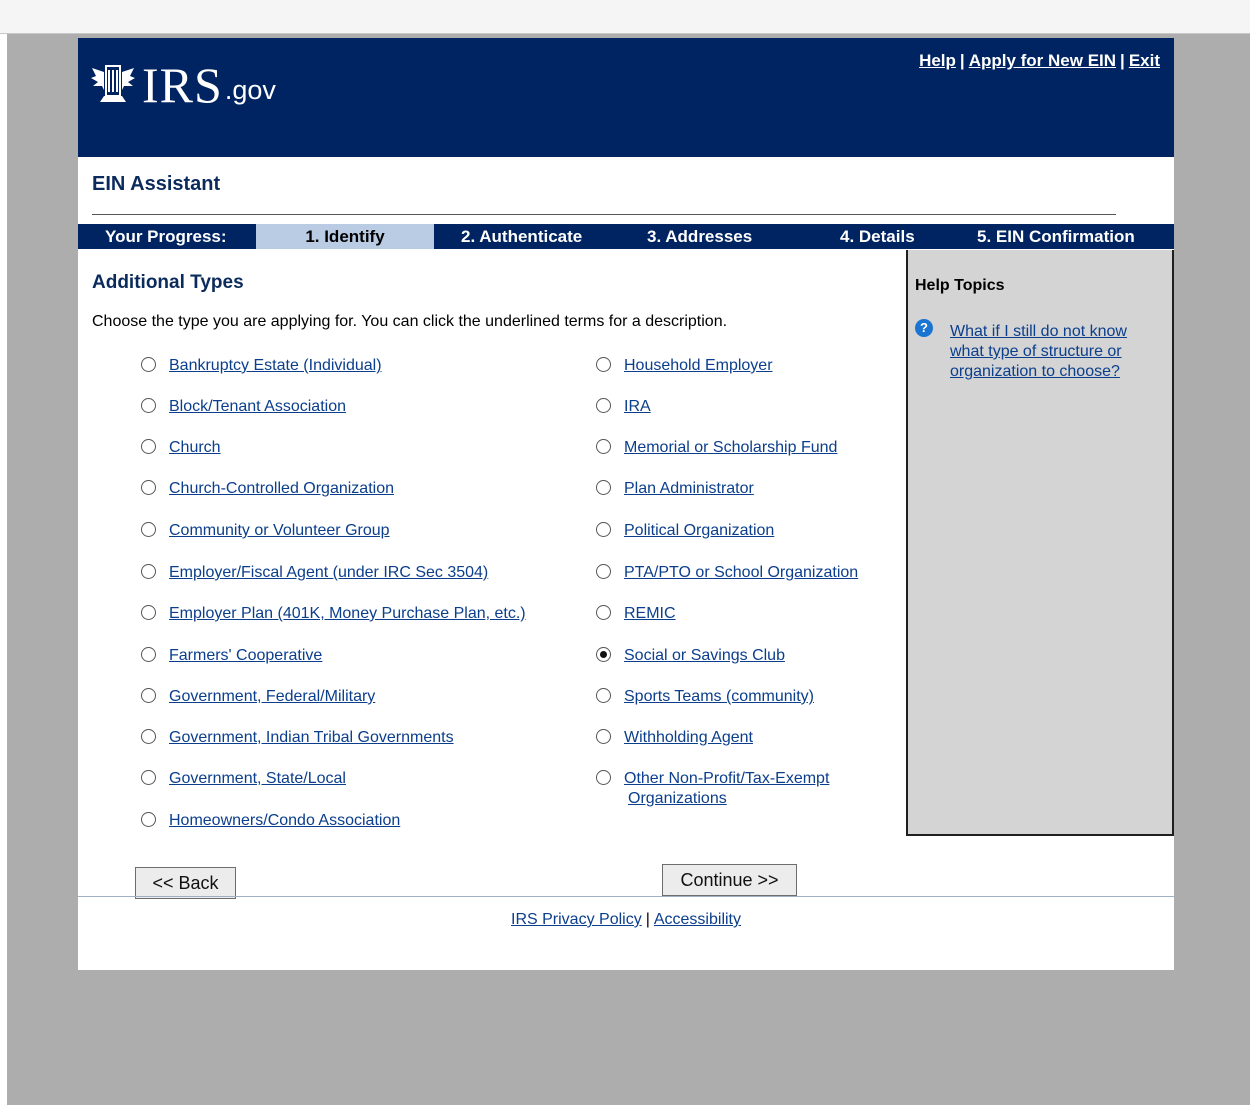 The image size is (1250, 1105). Describe the element at coordinates (924, 328) in the screenshot. I see `question-circle-icon: ?` at that location.